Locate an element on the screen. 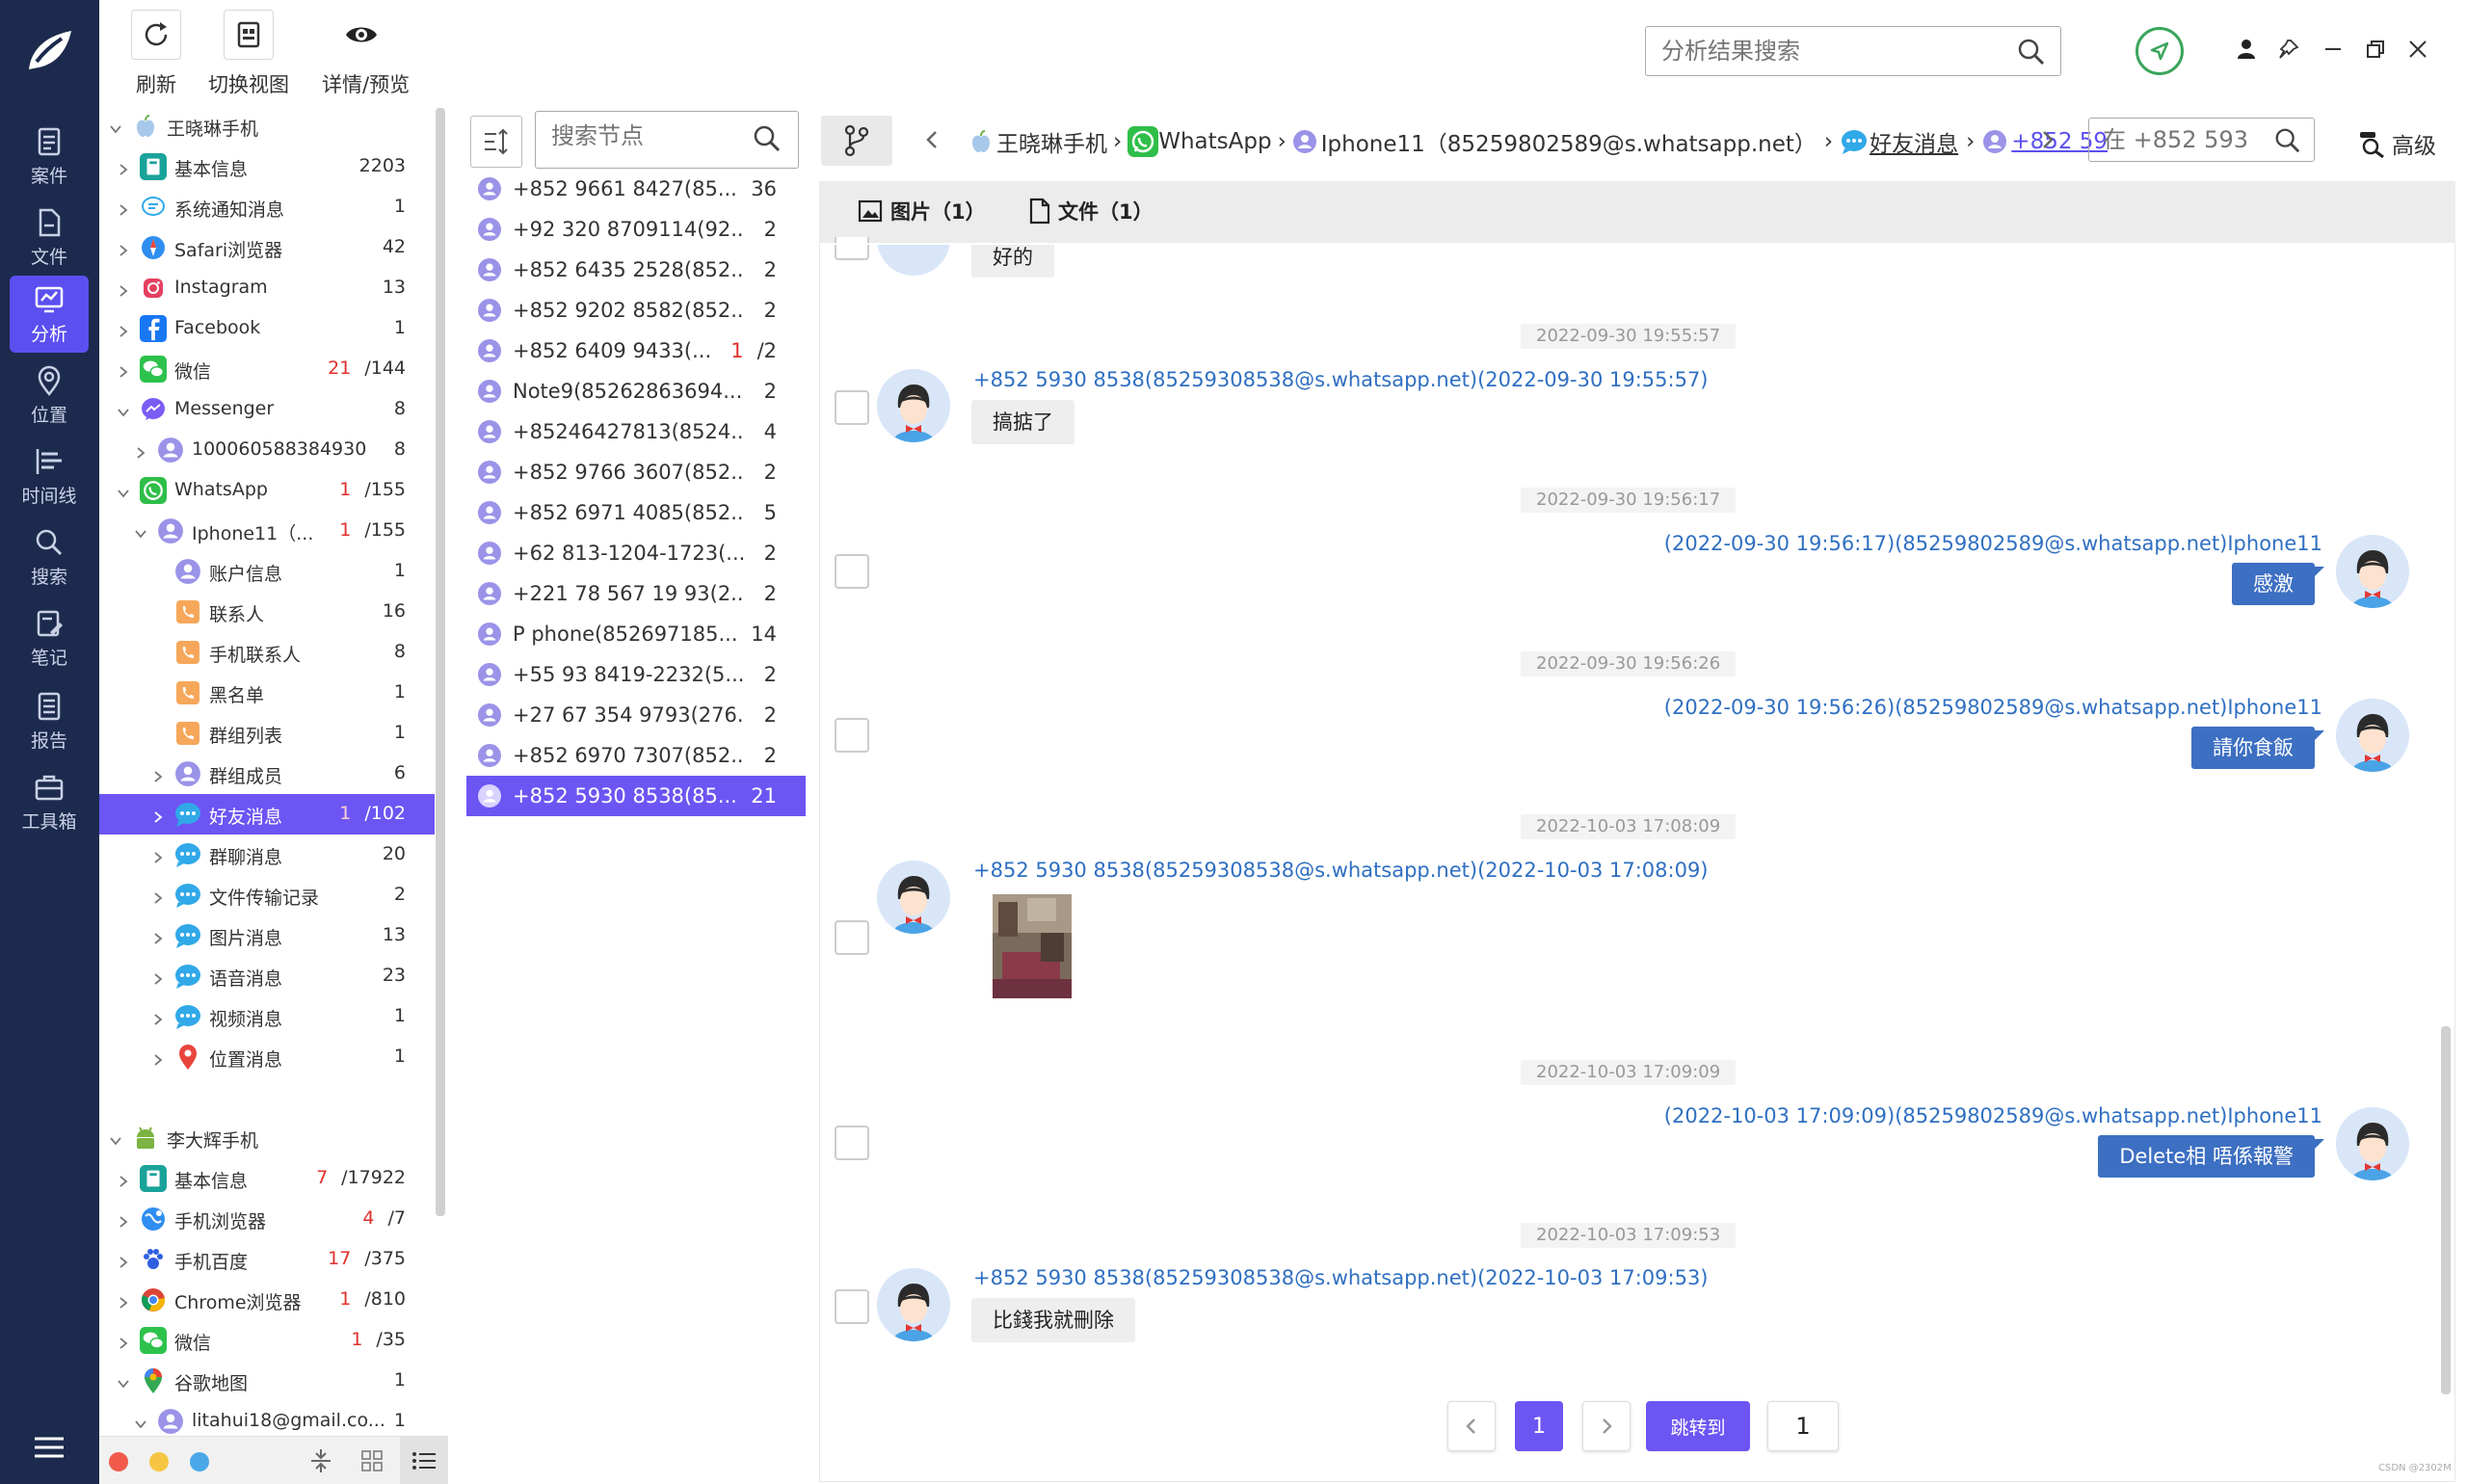 Image resolution: width=2467 pixels, height=1484 pixels. tree-node: 基本信息 2203 is located at coordinates (267, 166).